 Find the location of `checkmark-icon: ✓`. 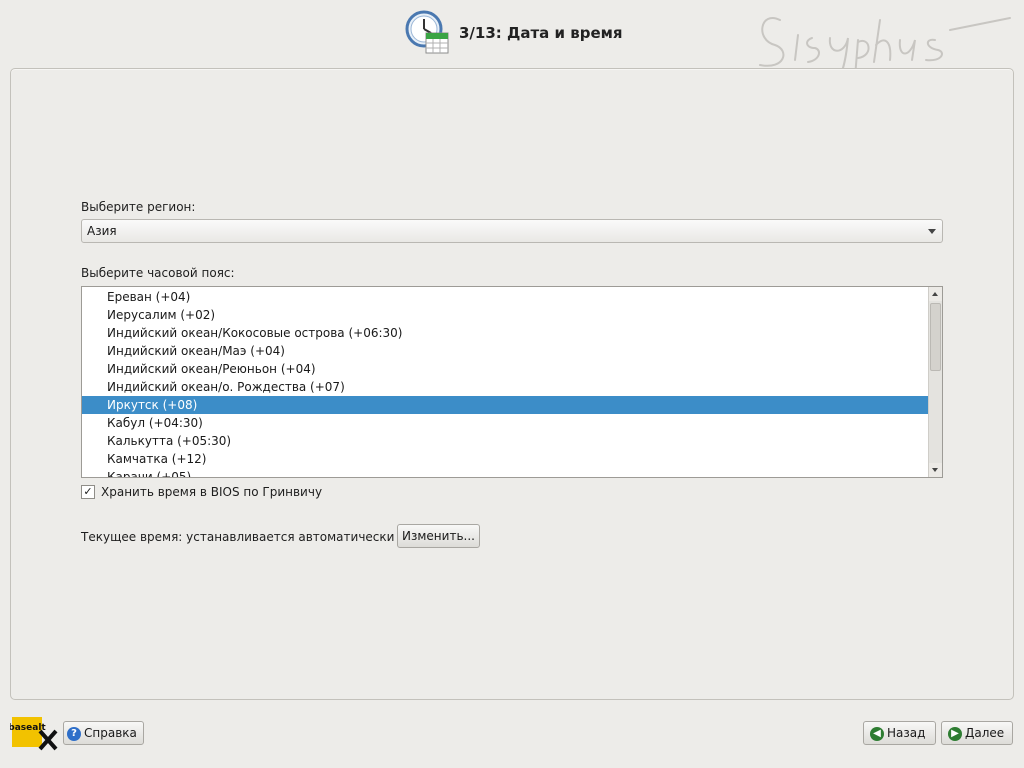

checkmark-icon: ✓ is located at coordinates (88, 491).